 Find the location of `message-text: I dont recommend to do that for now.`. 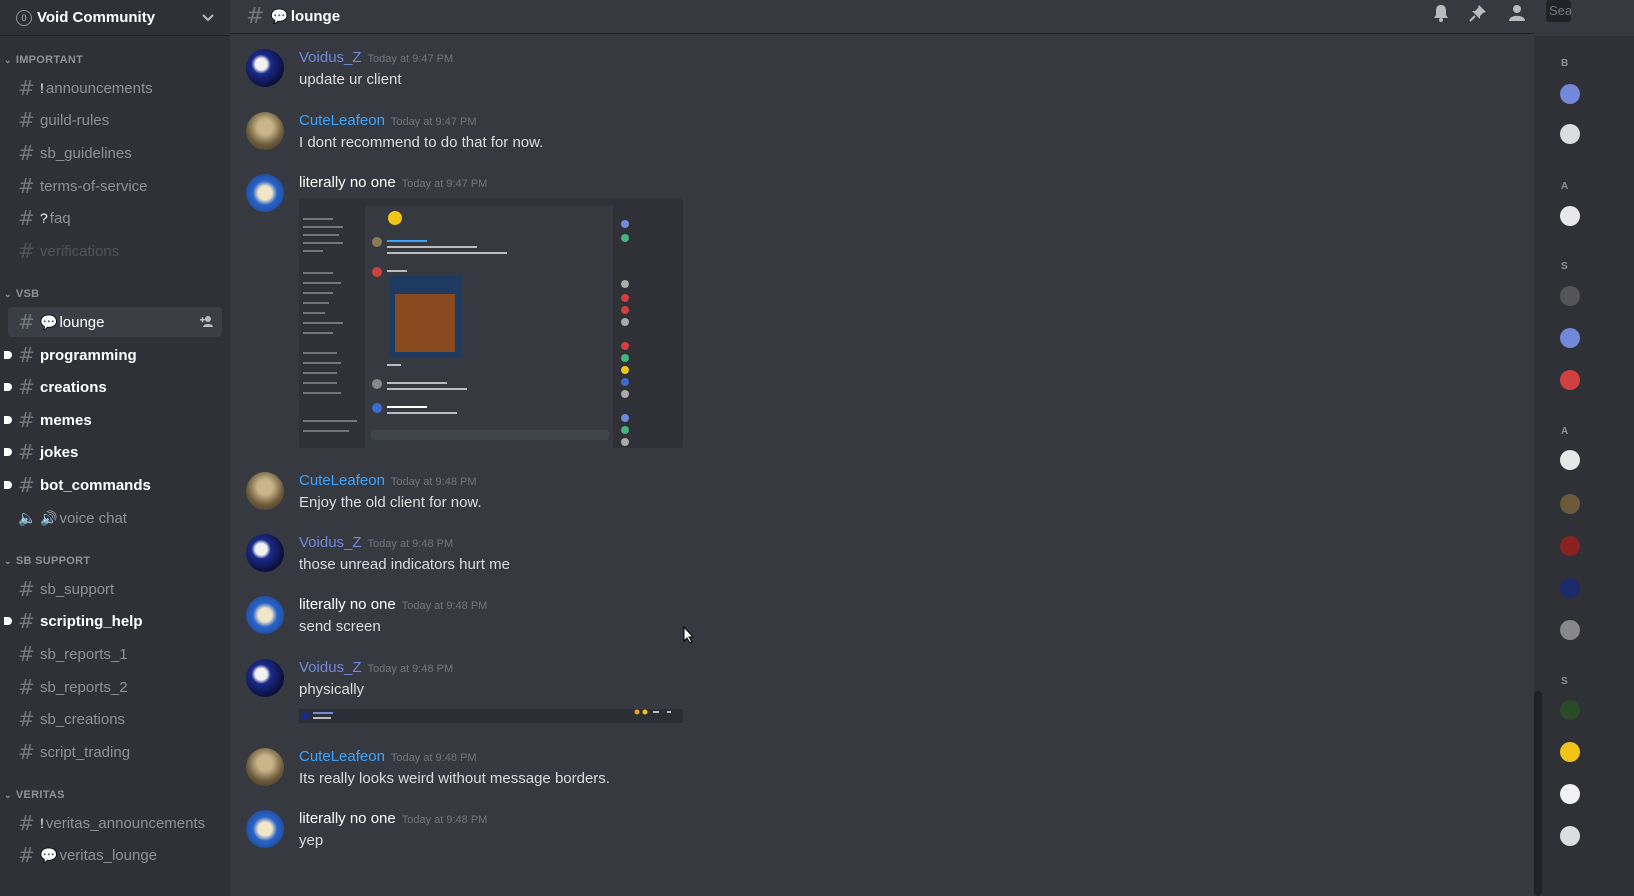

message-text: I dont recommend to do that for now. is located at coordinates (421, 142).